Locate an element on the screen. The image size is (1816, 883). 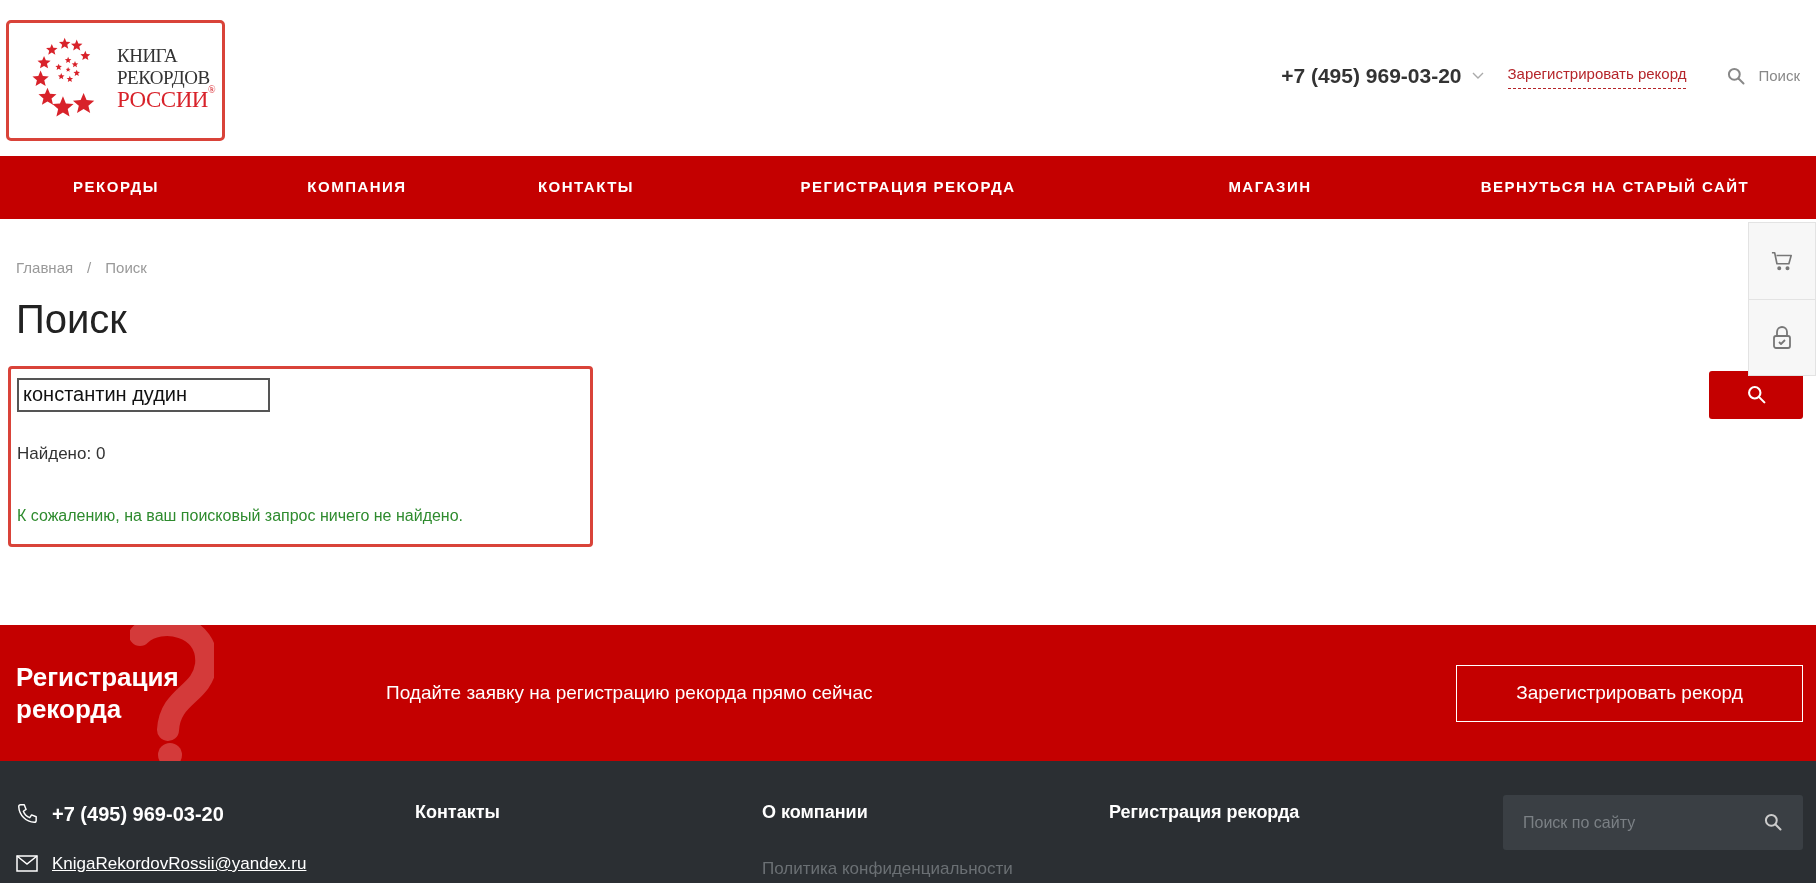
logo: КНИГА РЕКОРДОВ РОССИИ$^{®}$ is located at coordinates (115, 80).